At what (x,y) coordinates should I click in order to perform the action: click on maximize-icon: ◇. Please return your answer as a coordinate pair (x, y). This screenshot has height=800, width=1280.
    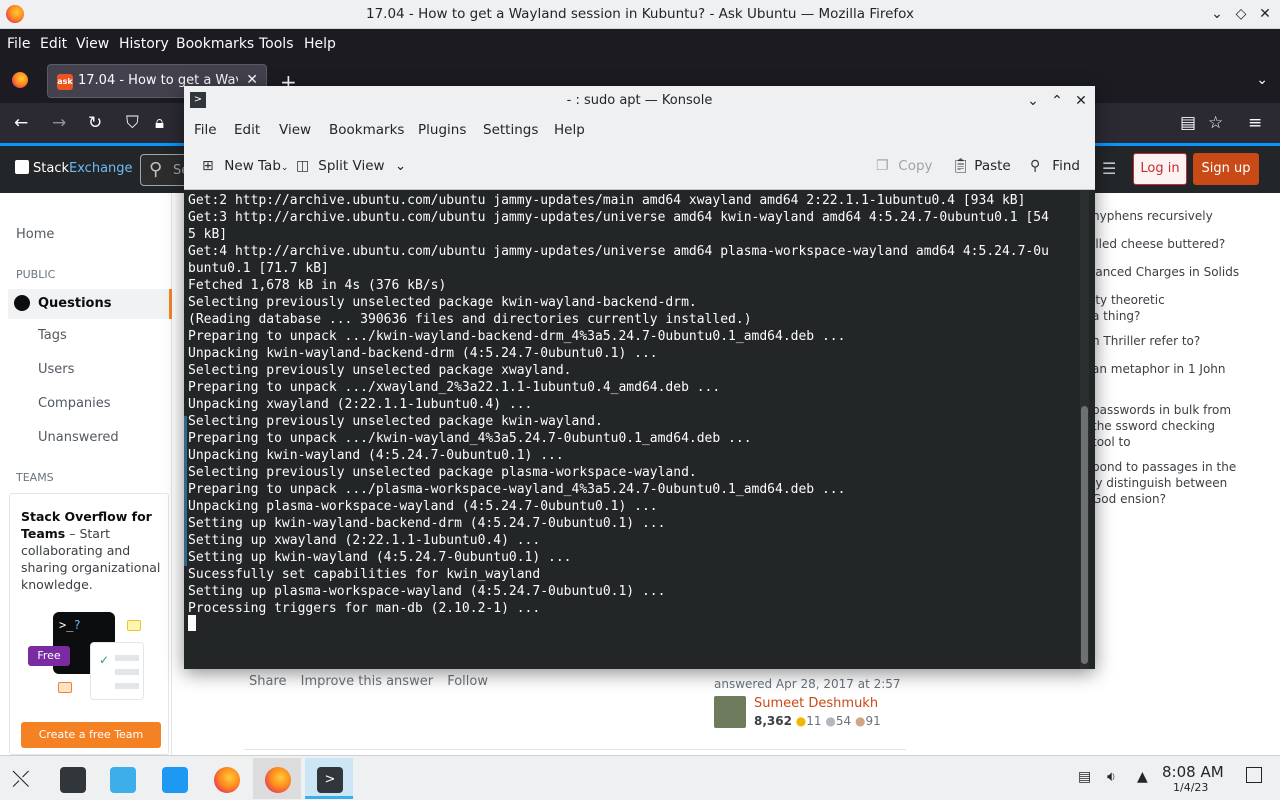
    Looking at the image, I should click on (1241, 14).